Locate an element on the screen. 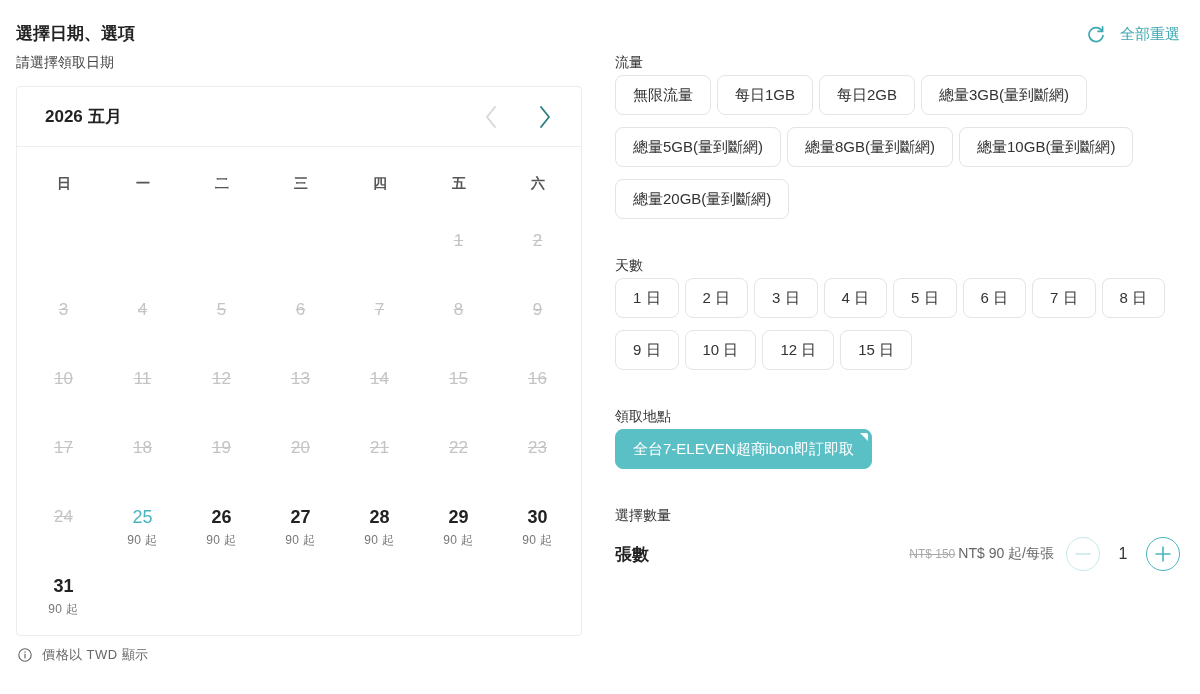 The height and width of the screenshot is (694, 1200). calendar-day: 22 is located at coordinates (458, 448).